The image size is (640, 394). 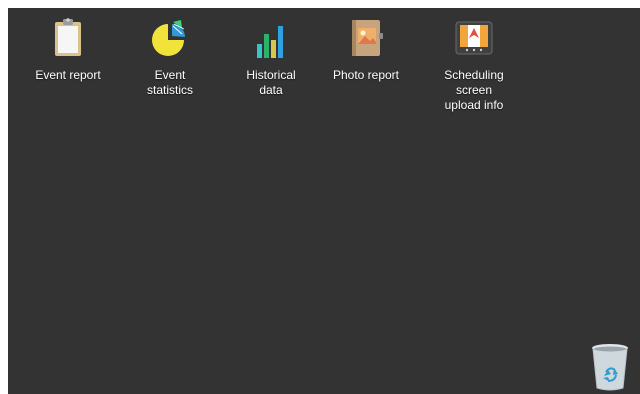 What do you see at coordinates (474, 90) in the screenshot?
I see `desktop-icon-label: Scheduling screen upload info` at bounding box center [474, 90].